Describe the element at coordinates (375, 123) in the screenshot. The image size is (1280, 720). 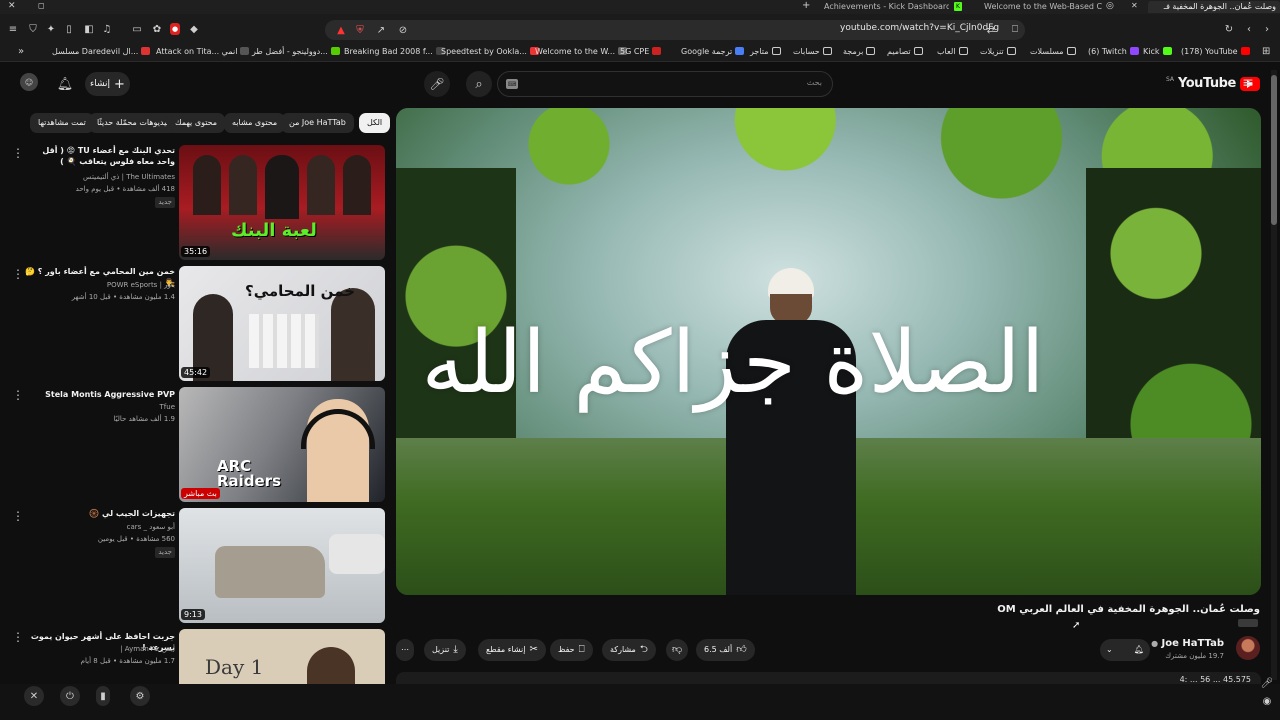
I see `chip-all: الكل` at that location.